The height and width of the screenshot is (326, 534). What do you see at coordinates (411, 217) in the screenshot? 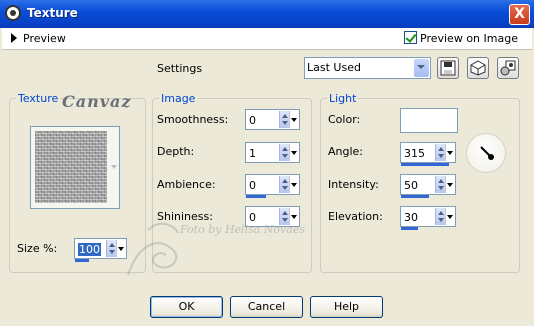
I see `elevation-value: 30` at bounding box center [411, 217].